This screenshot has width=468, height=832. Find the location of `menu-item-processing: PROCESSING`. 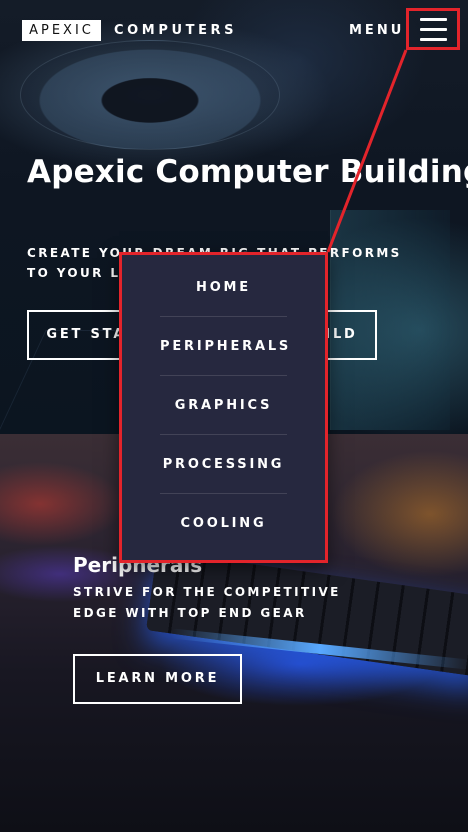

menu-item-processing: PROCESSING is located at coordinates (223, 464).